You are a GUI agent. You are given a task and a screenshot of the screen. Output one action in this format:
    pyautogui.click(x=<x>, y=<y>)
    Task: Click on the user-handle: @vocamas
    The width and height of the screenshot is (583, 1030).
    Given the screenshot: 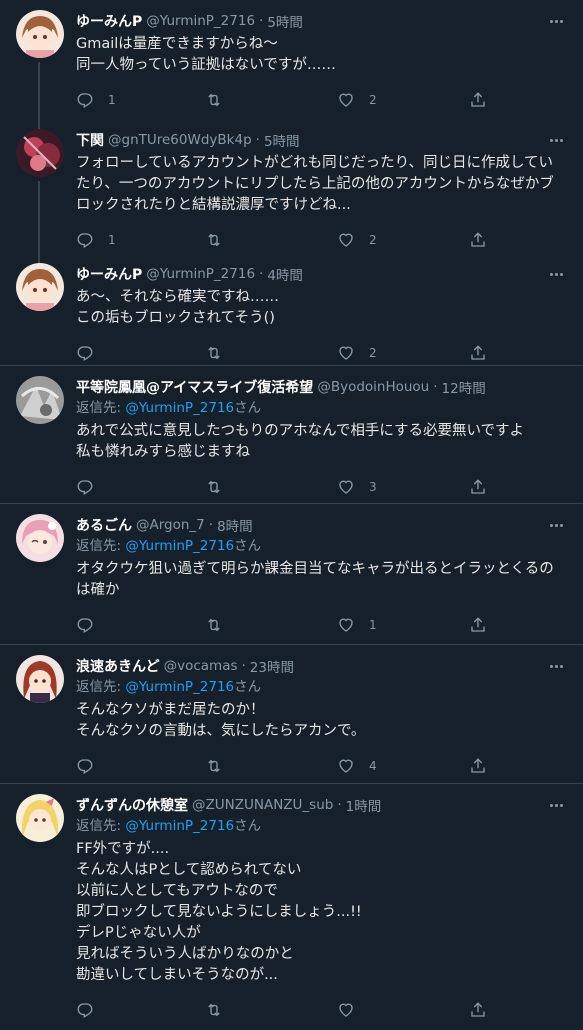 What is the action you would take?
    pyautogui.click(x=201, y=666)
    